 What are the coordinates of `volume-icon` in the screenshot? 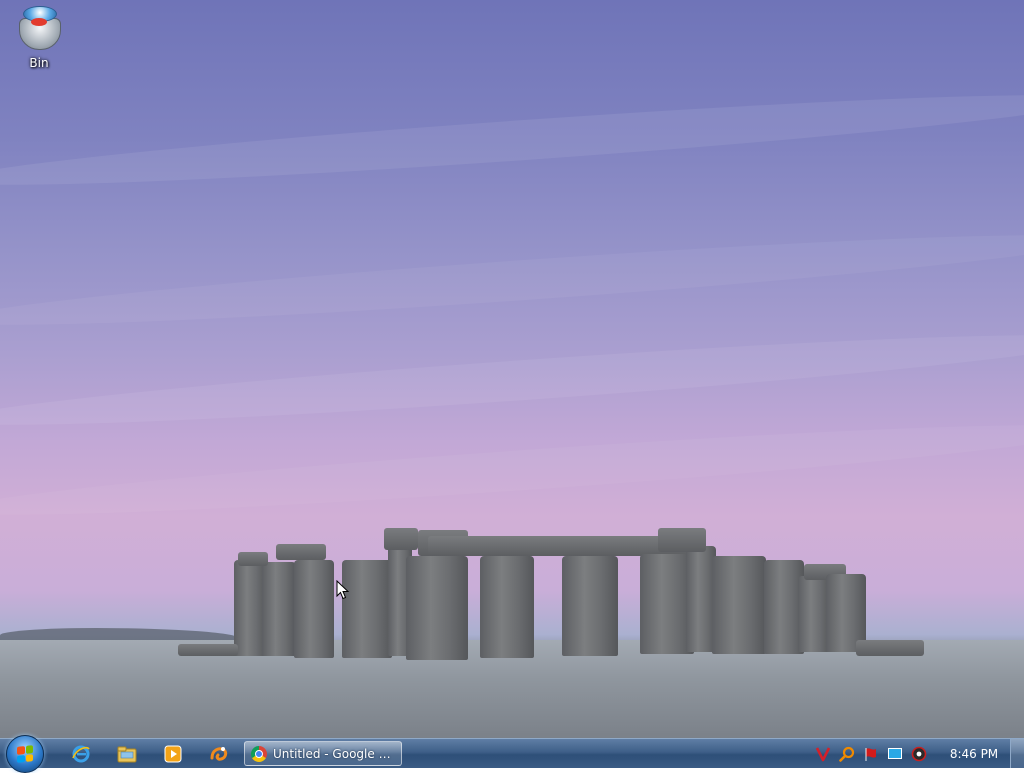 It's located at (919, 754).